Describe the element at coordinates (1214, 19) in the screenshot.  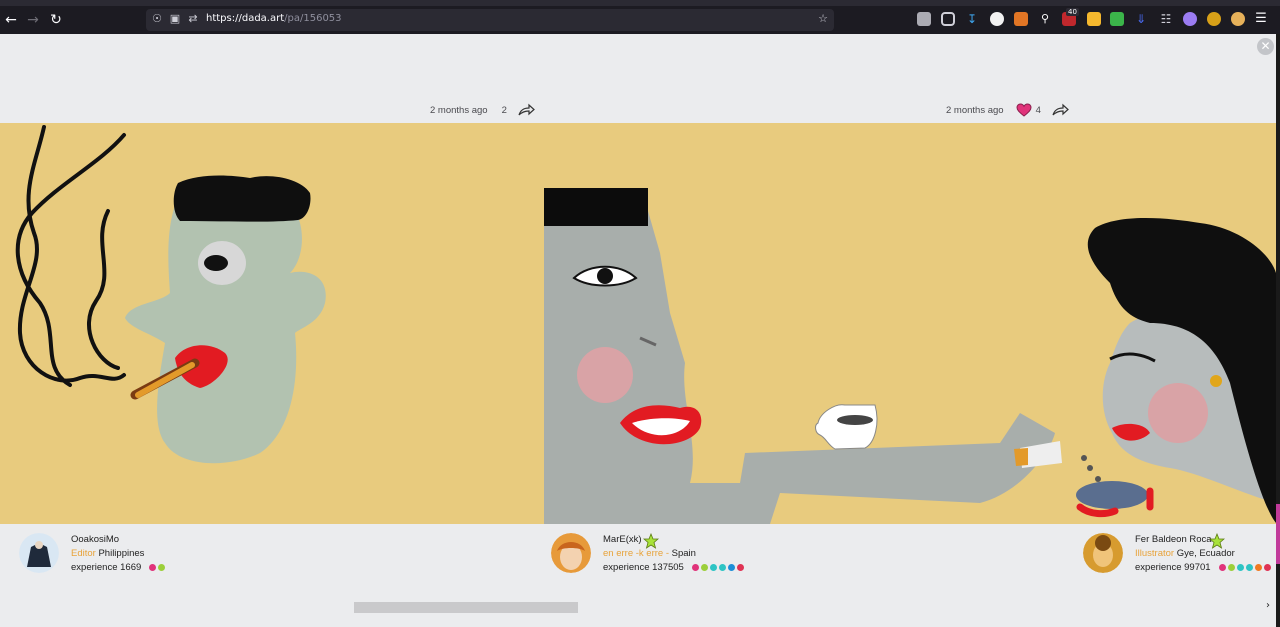
I see `extension-gold-icon` at that location.